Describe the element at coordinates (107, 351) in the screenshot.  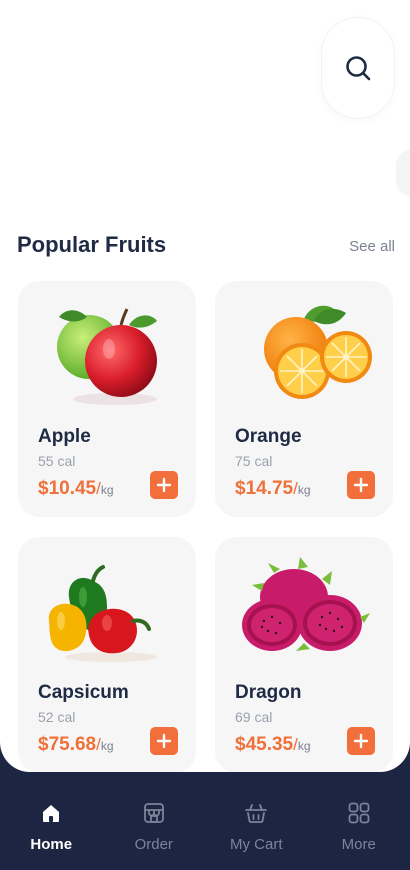
I see `apple-image` at that location.